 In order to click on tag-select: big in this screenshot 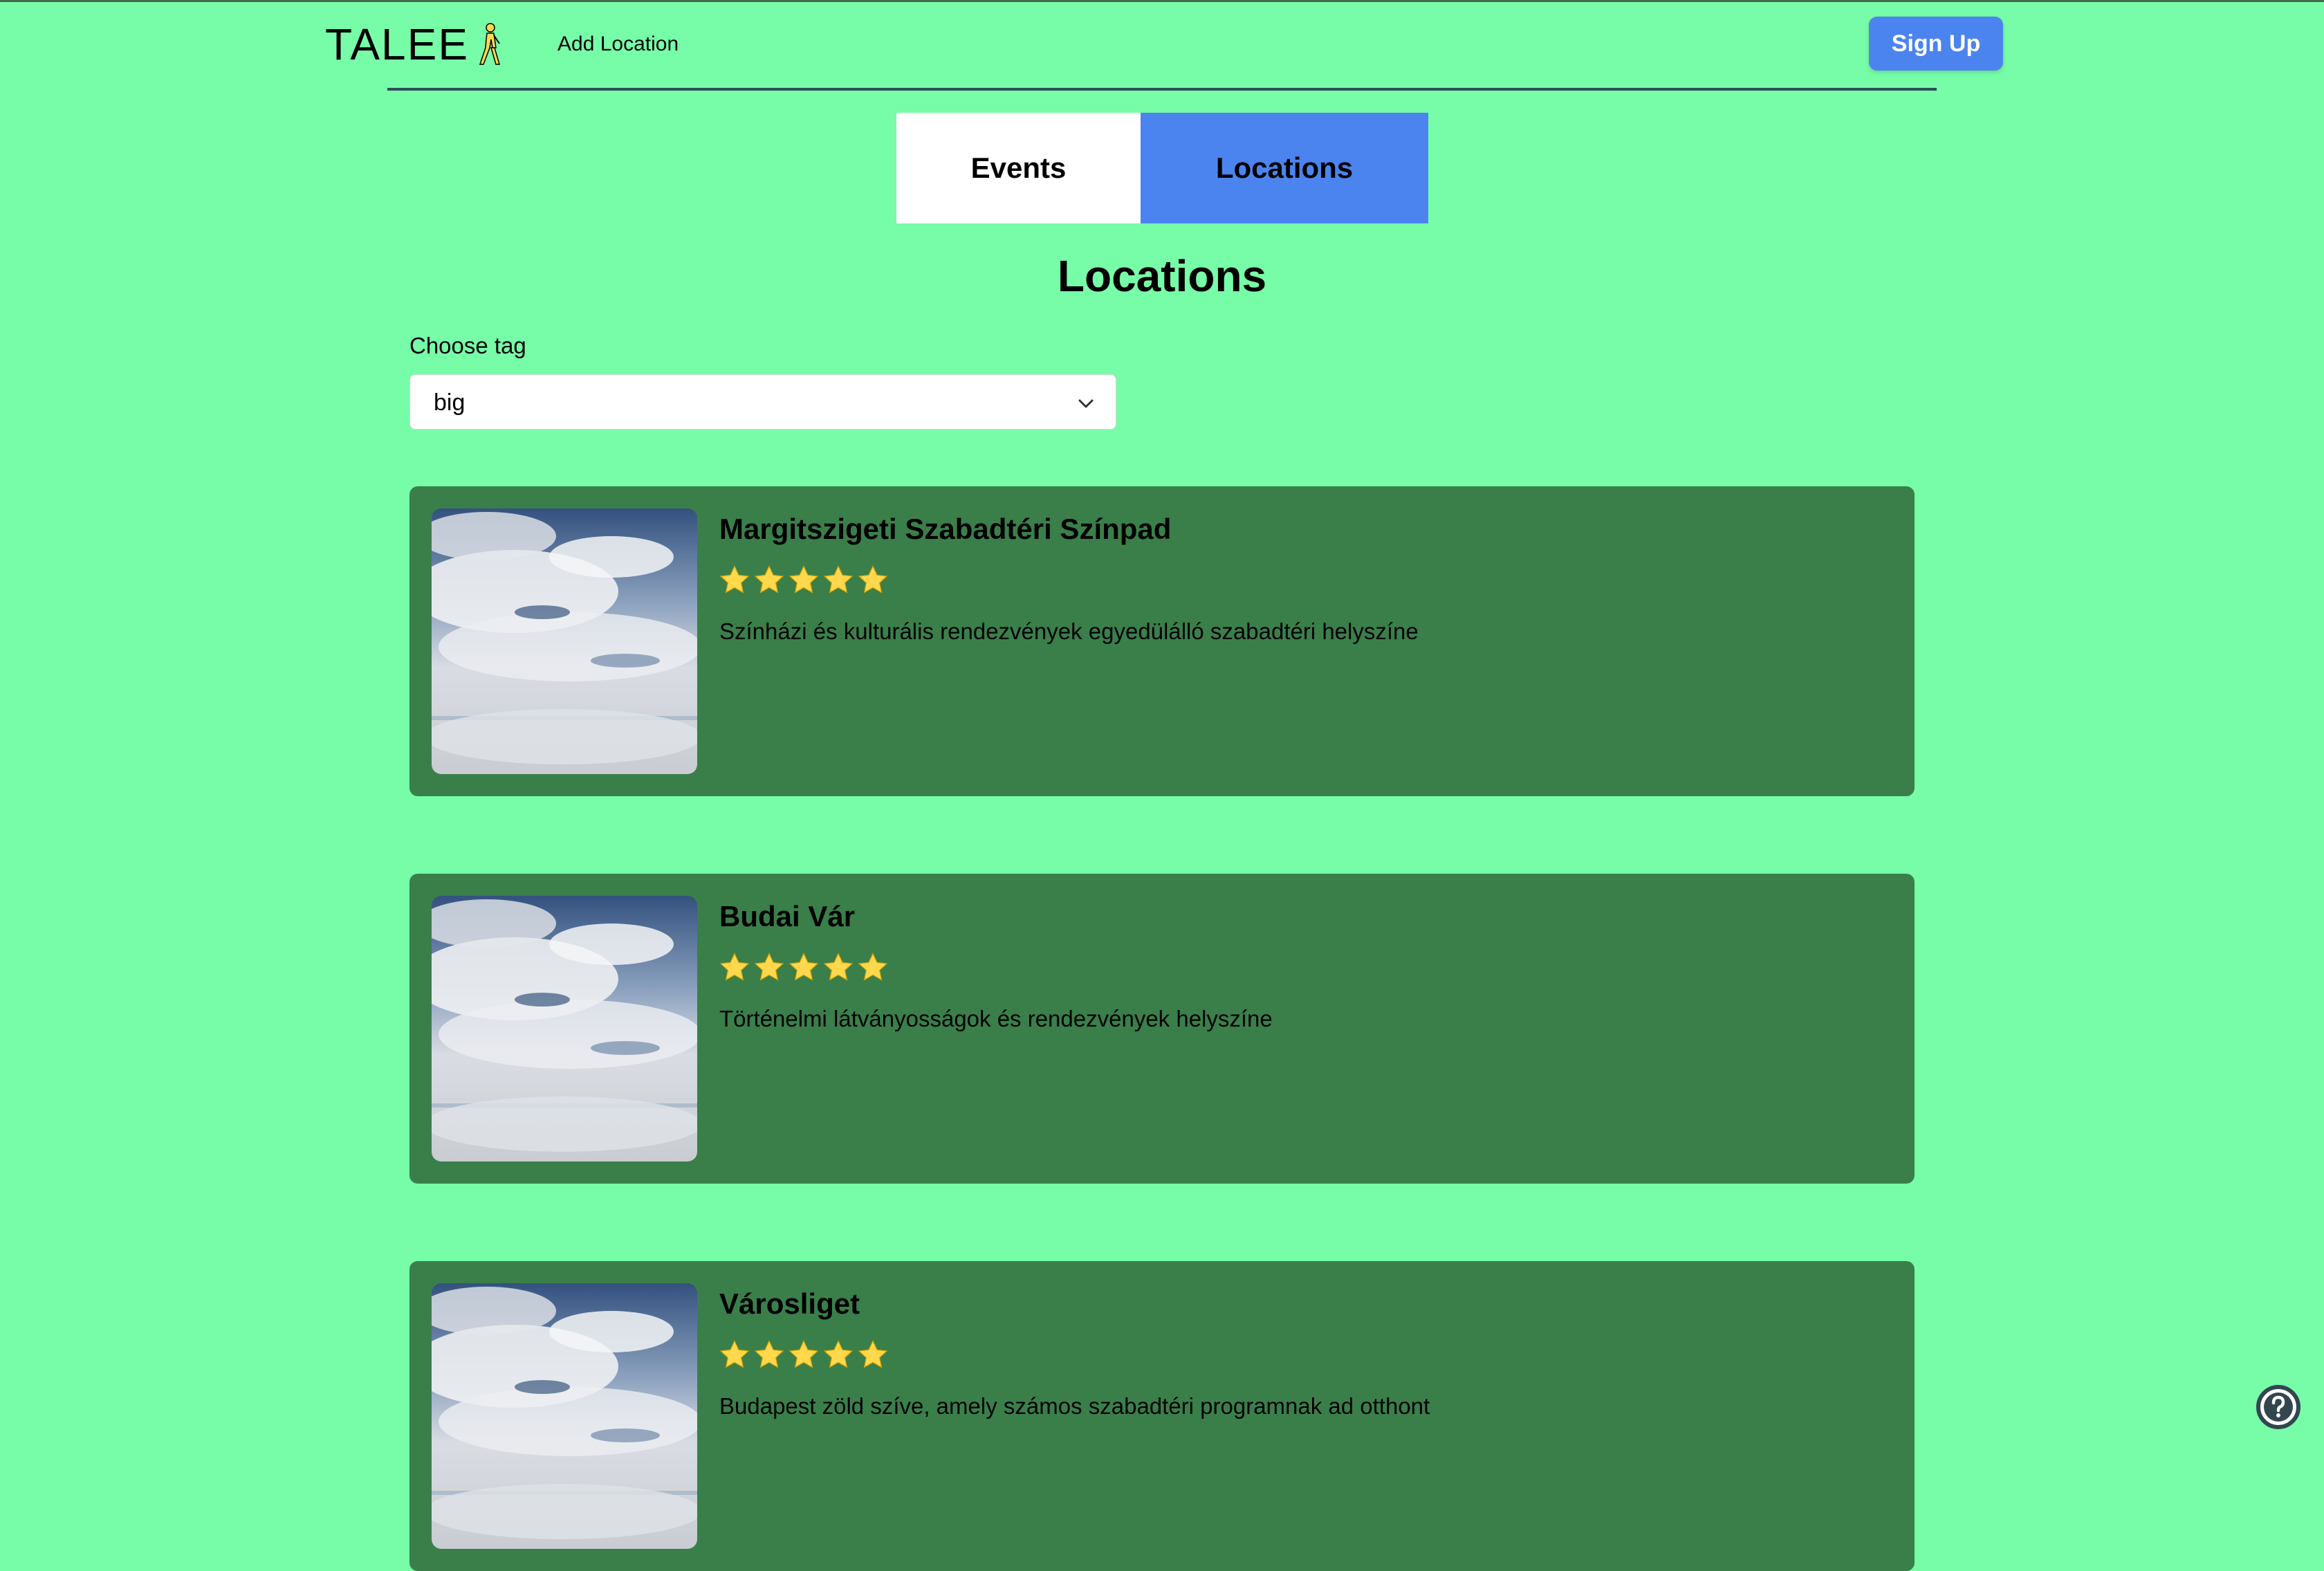, I will do `click(762, 402)`.